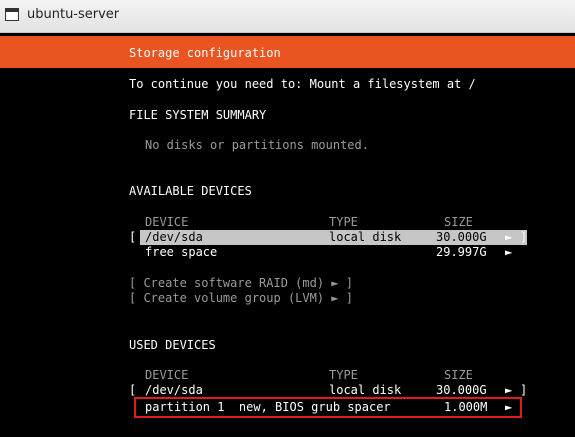 Image resolution: width=575 pixels, height=437 pixels. What do you see at coordinates (73, 14) in the screenshot?
I see `window-title: ubuntu-server` at bounding box center [73, 14].